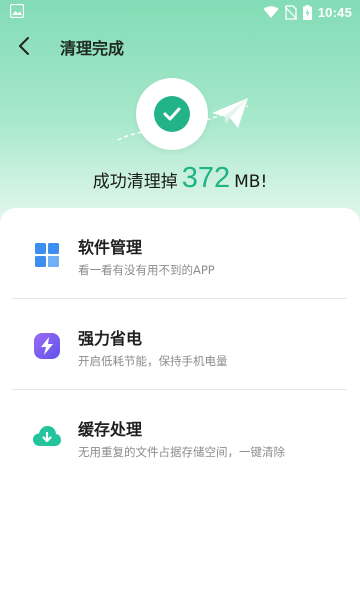  I want to click on page-title: 清理完成, so click(92, 48).